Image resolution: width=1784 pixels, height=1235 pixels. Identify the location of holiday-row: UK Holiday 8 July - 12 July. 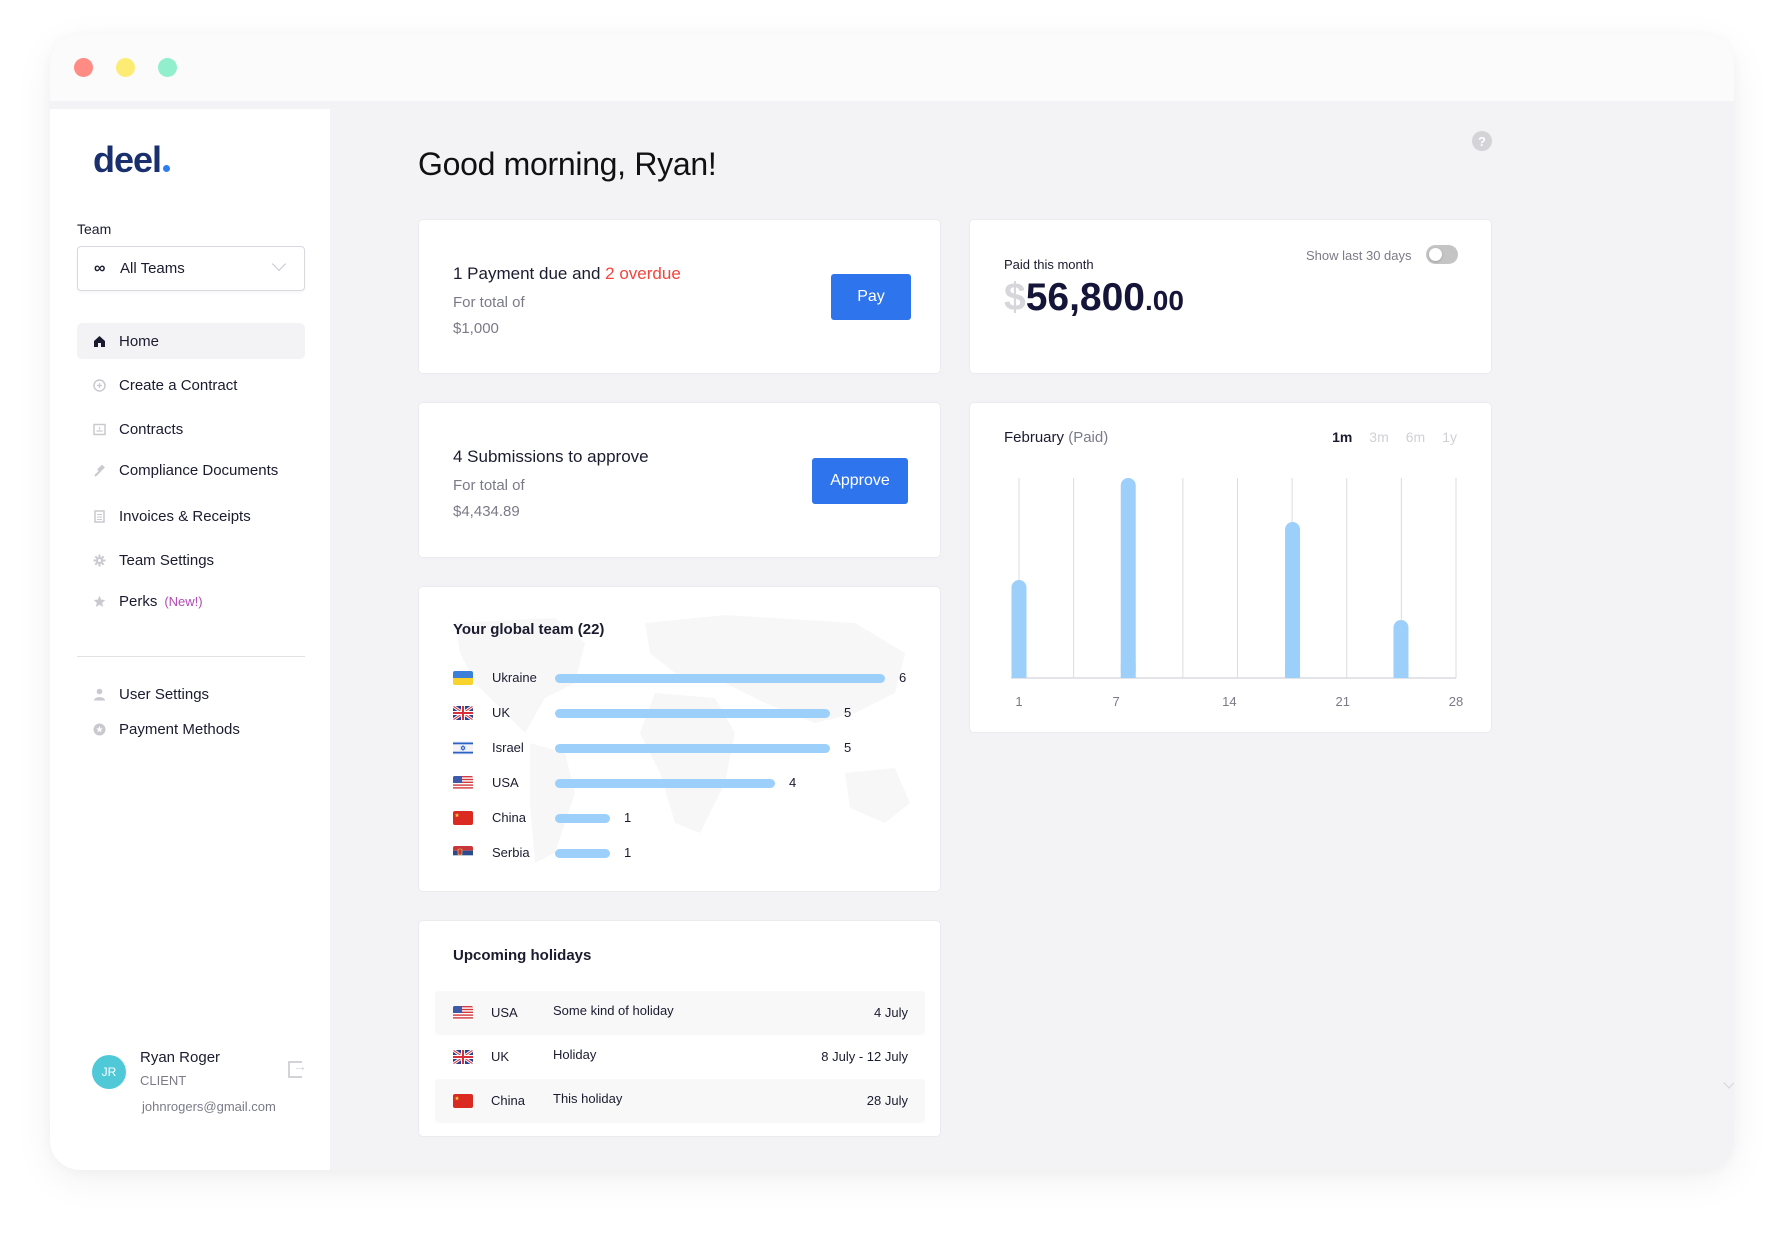
(680, 1057).